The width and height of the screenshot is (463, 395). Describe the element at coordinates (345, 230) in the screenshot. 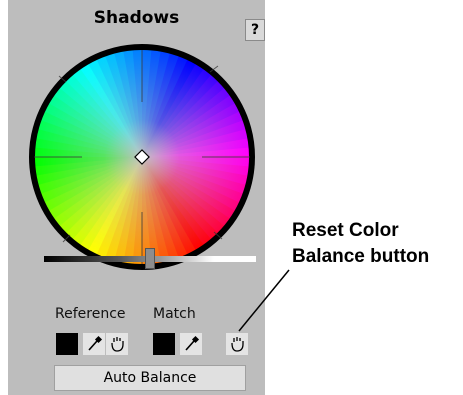

I see `callout-line-1: Reset Color` at that location.